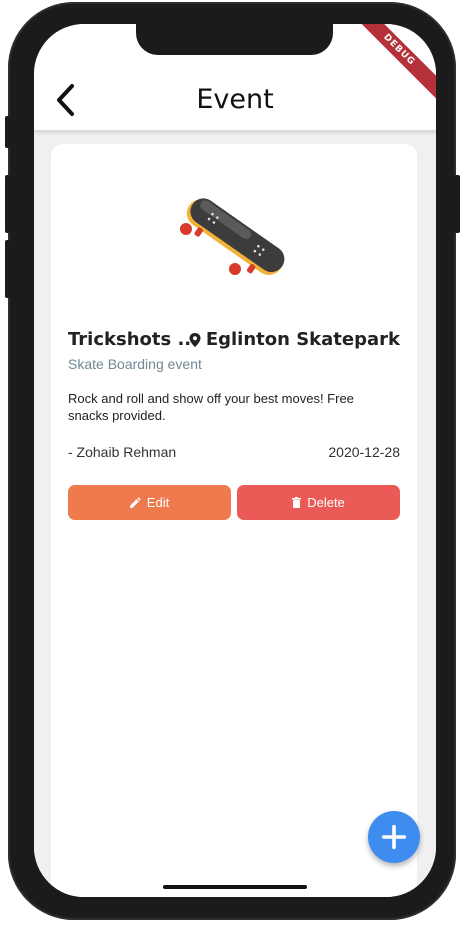  Describe the element at coordinates (7, 204) in the screenshot. I see `device-volume-up` at that location.